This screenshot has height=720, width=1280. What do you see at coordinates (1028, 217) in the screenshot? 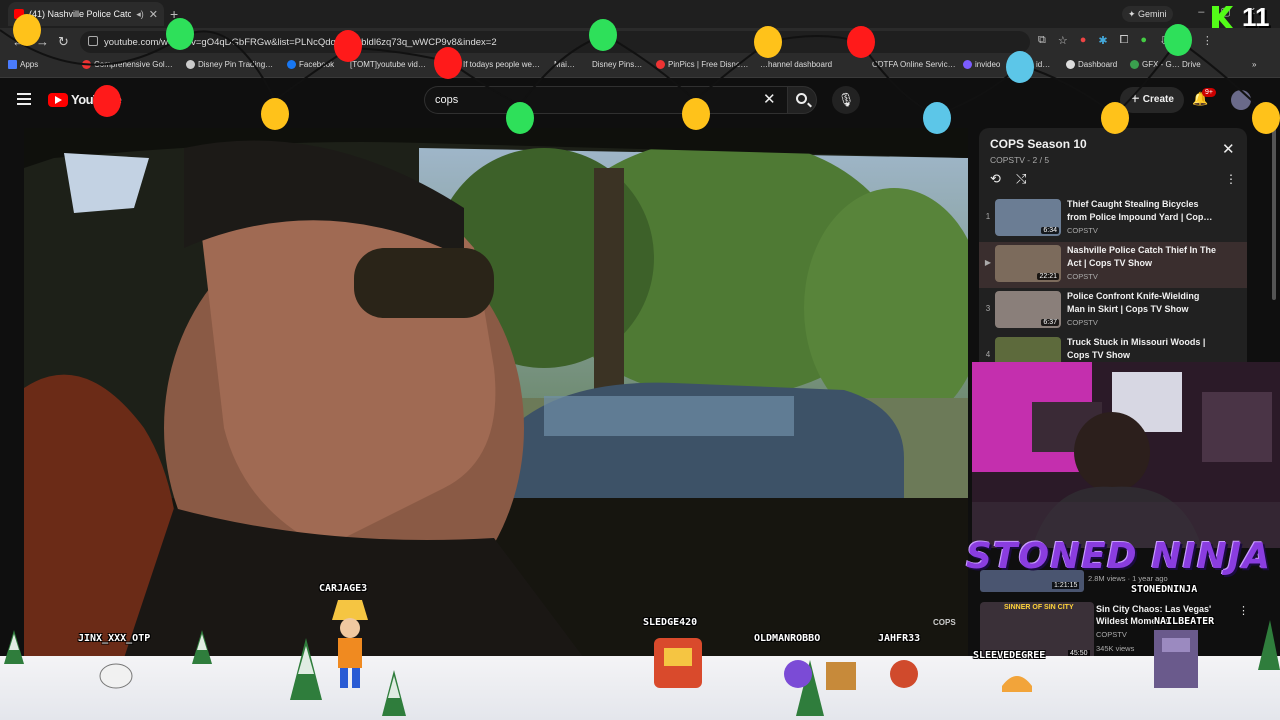
I see `video-thumbnail: 6:34` at bounding box center [1028, 217].